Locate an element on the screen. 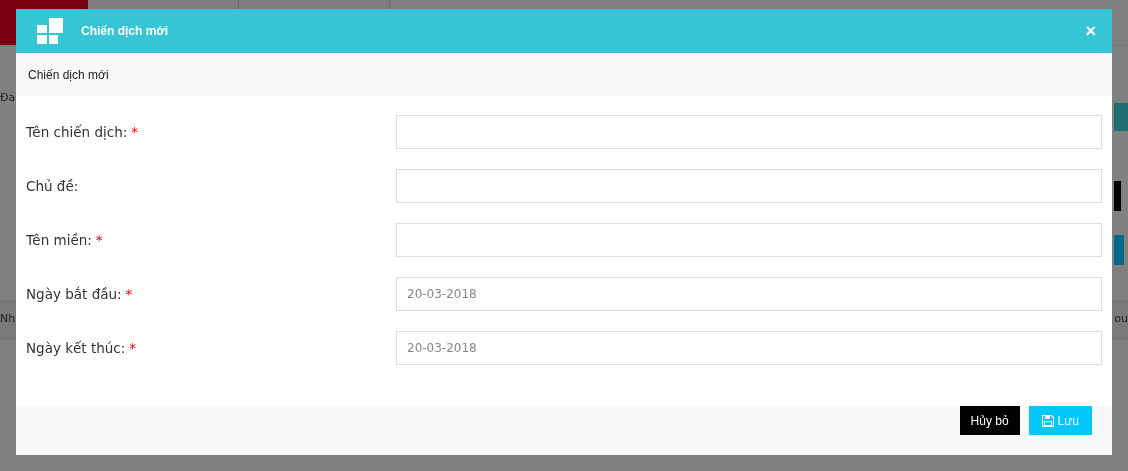  field-label: Ngày kết thúc: * is located at coordinates (82, 348).